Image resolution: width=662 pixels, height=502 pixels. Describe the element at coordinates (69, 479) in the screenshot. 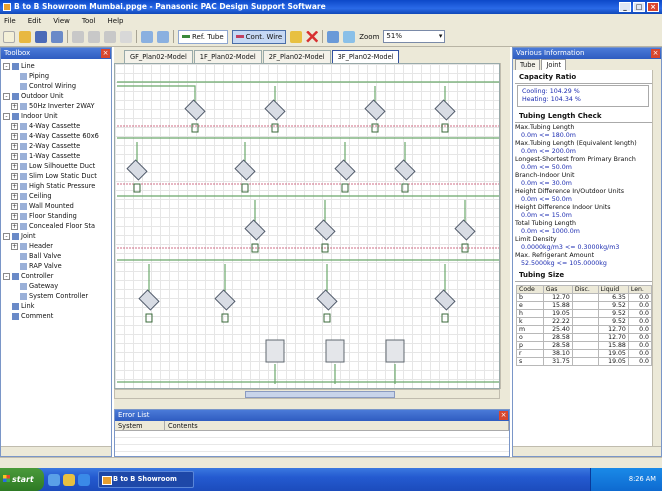

I see `folder-icon` at that location.